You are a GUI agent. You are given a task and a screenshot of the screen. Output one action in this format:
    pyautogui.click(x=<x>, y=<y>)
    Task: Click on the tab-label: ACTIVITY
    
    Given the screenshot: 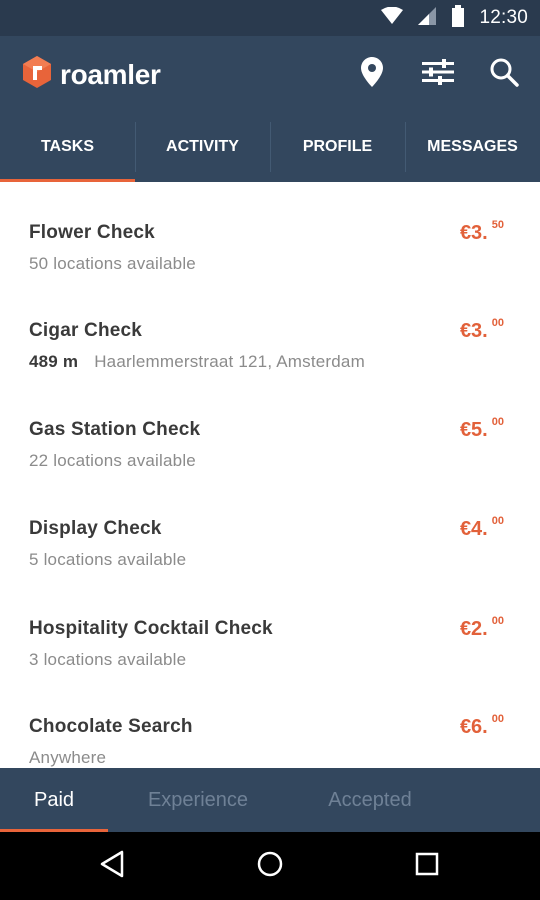 What is the action you would take?
    pyautogui.click(x=202, y=146)
    